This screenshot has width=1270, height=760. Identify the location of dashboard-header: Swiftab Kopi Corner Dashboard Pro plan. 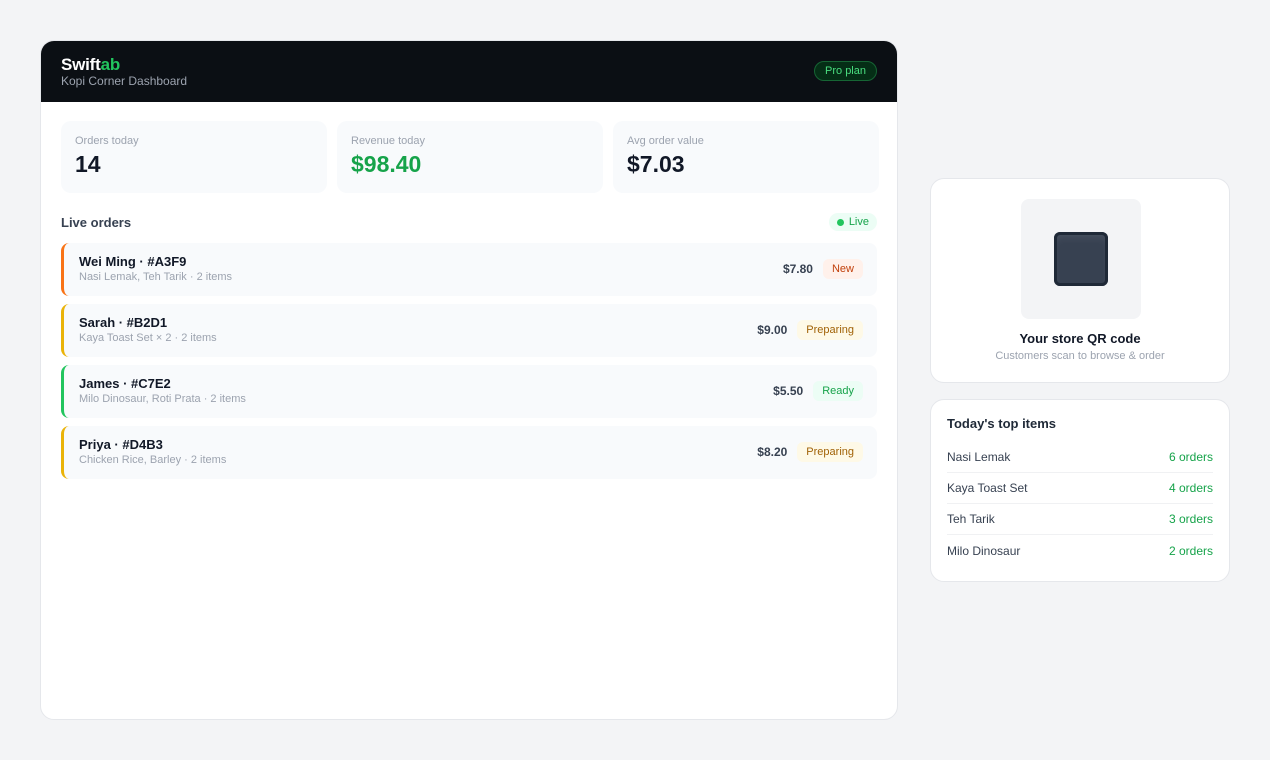
(469, 71).